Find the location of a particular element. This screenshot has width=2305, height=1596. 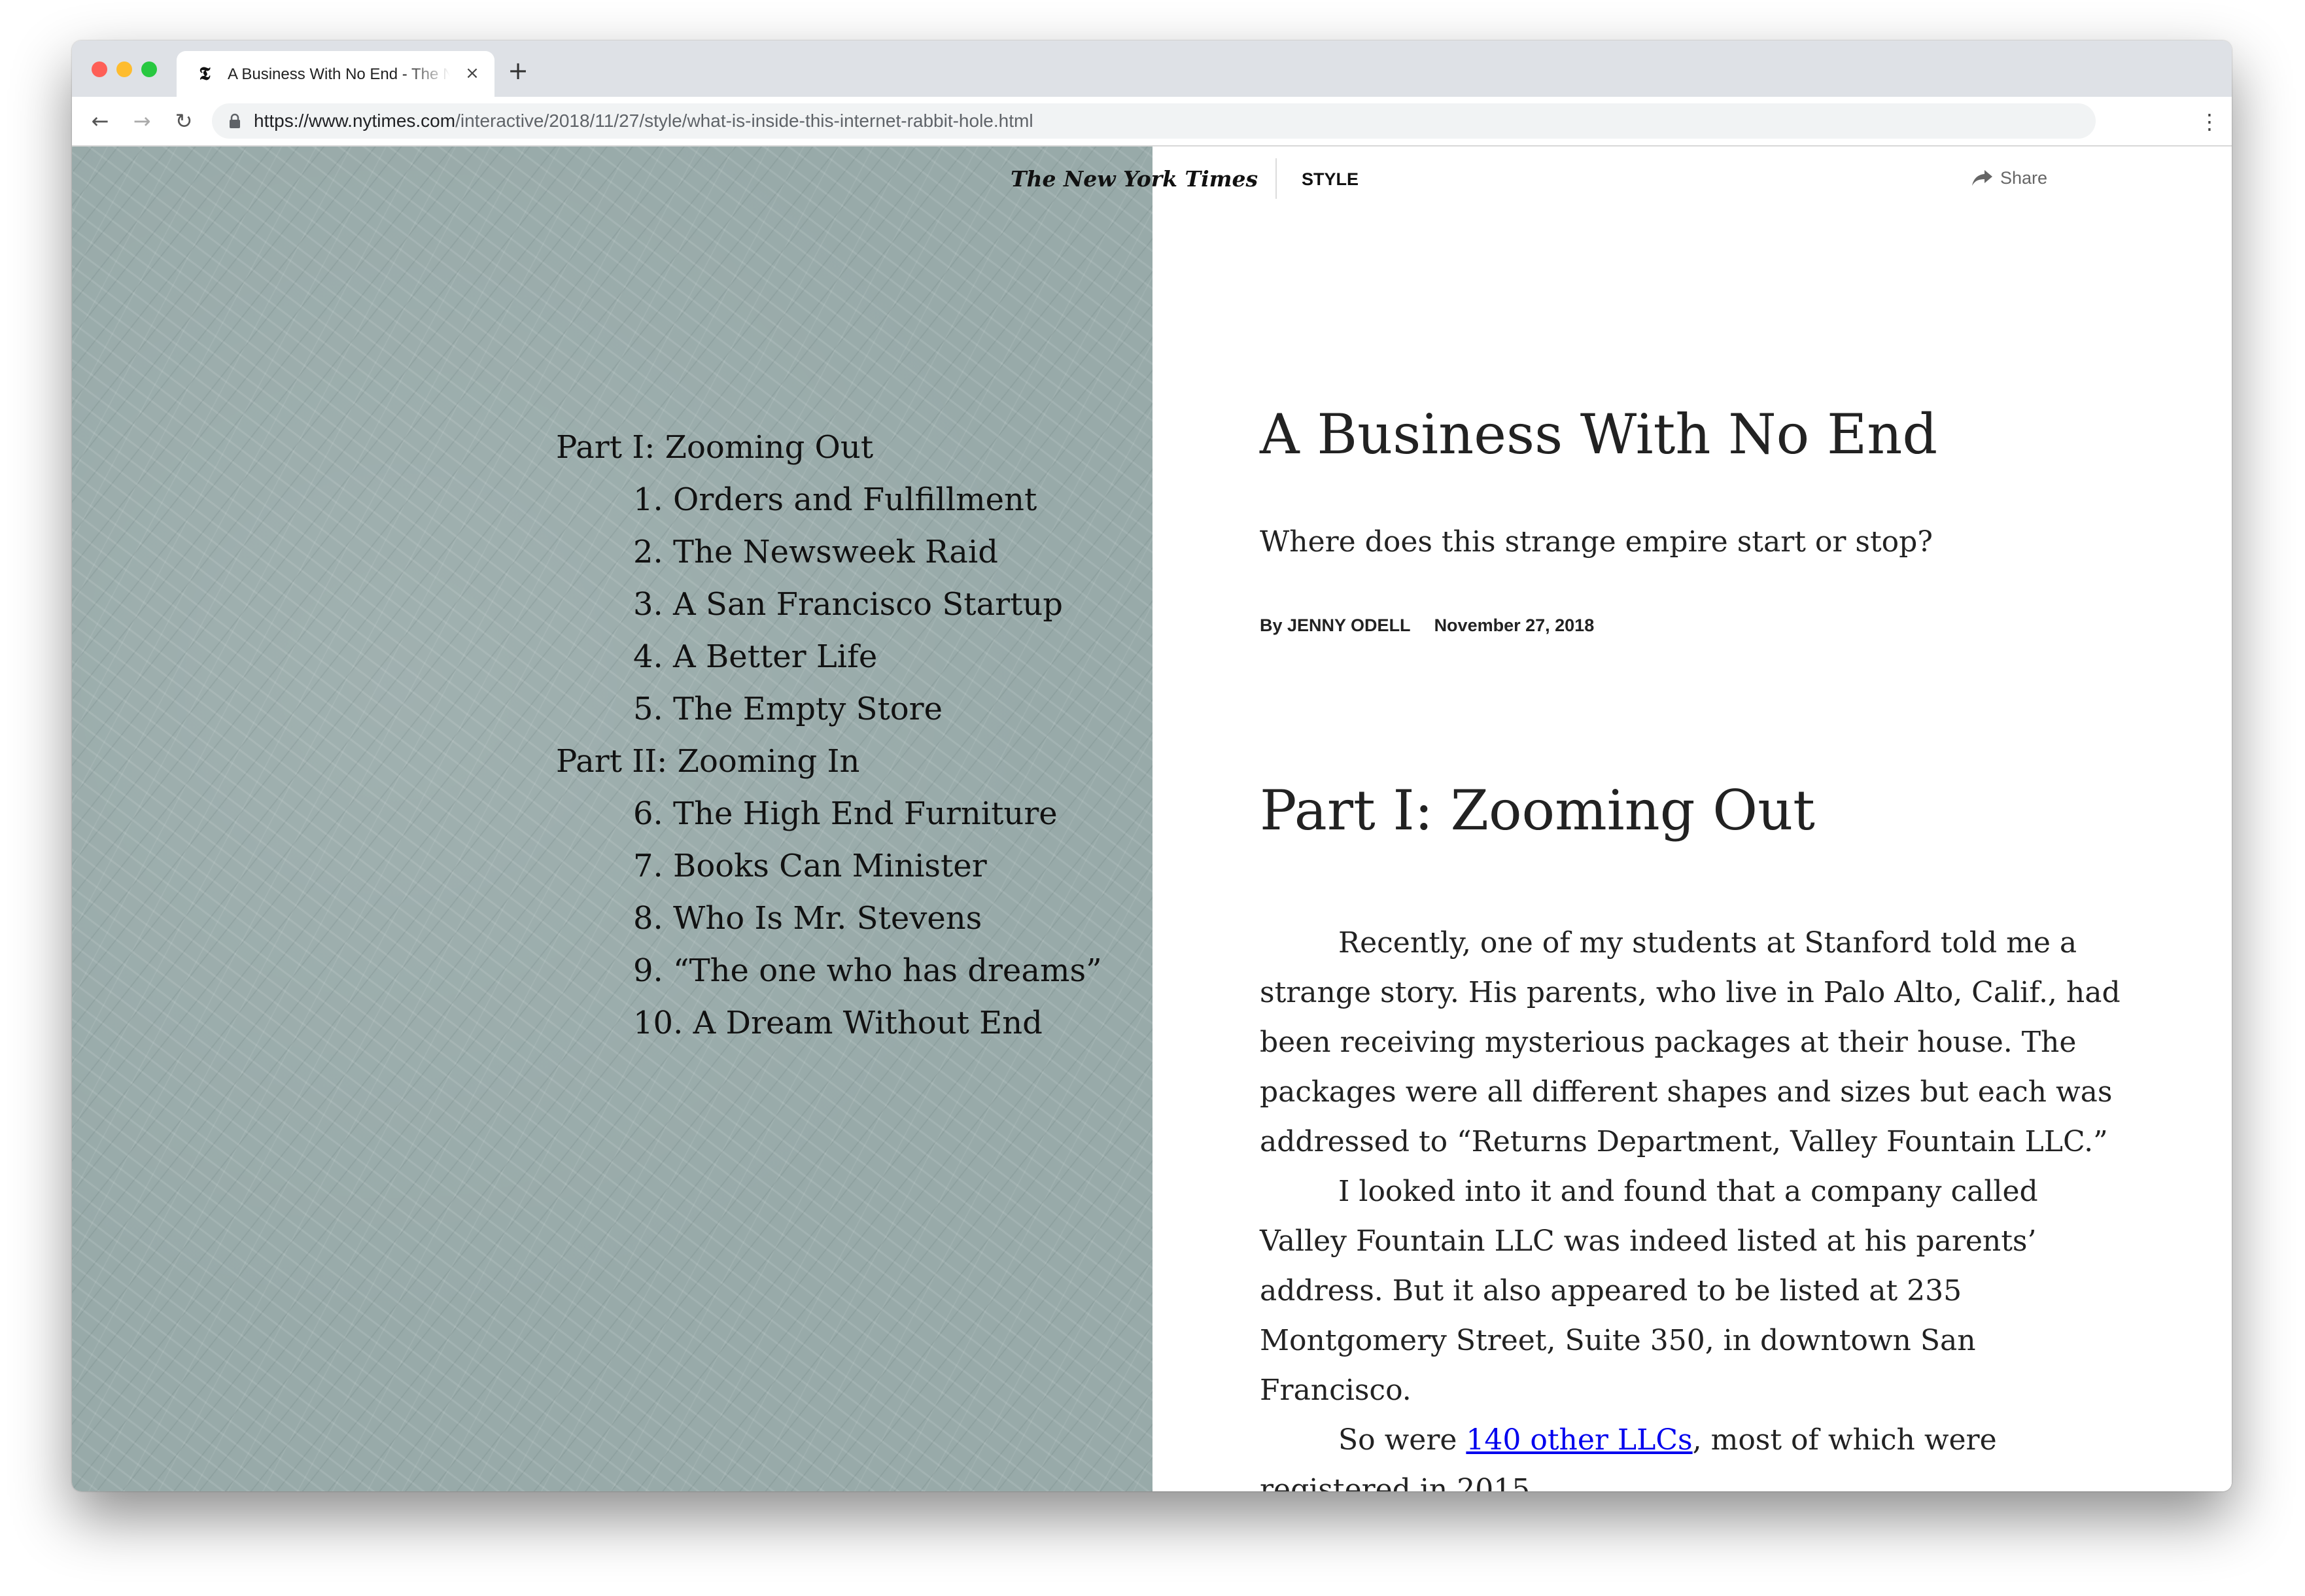

toc-part-link: Part II: Zooming In is located at coordinates (850, 761).